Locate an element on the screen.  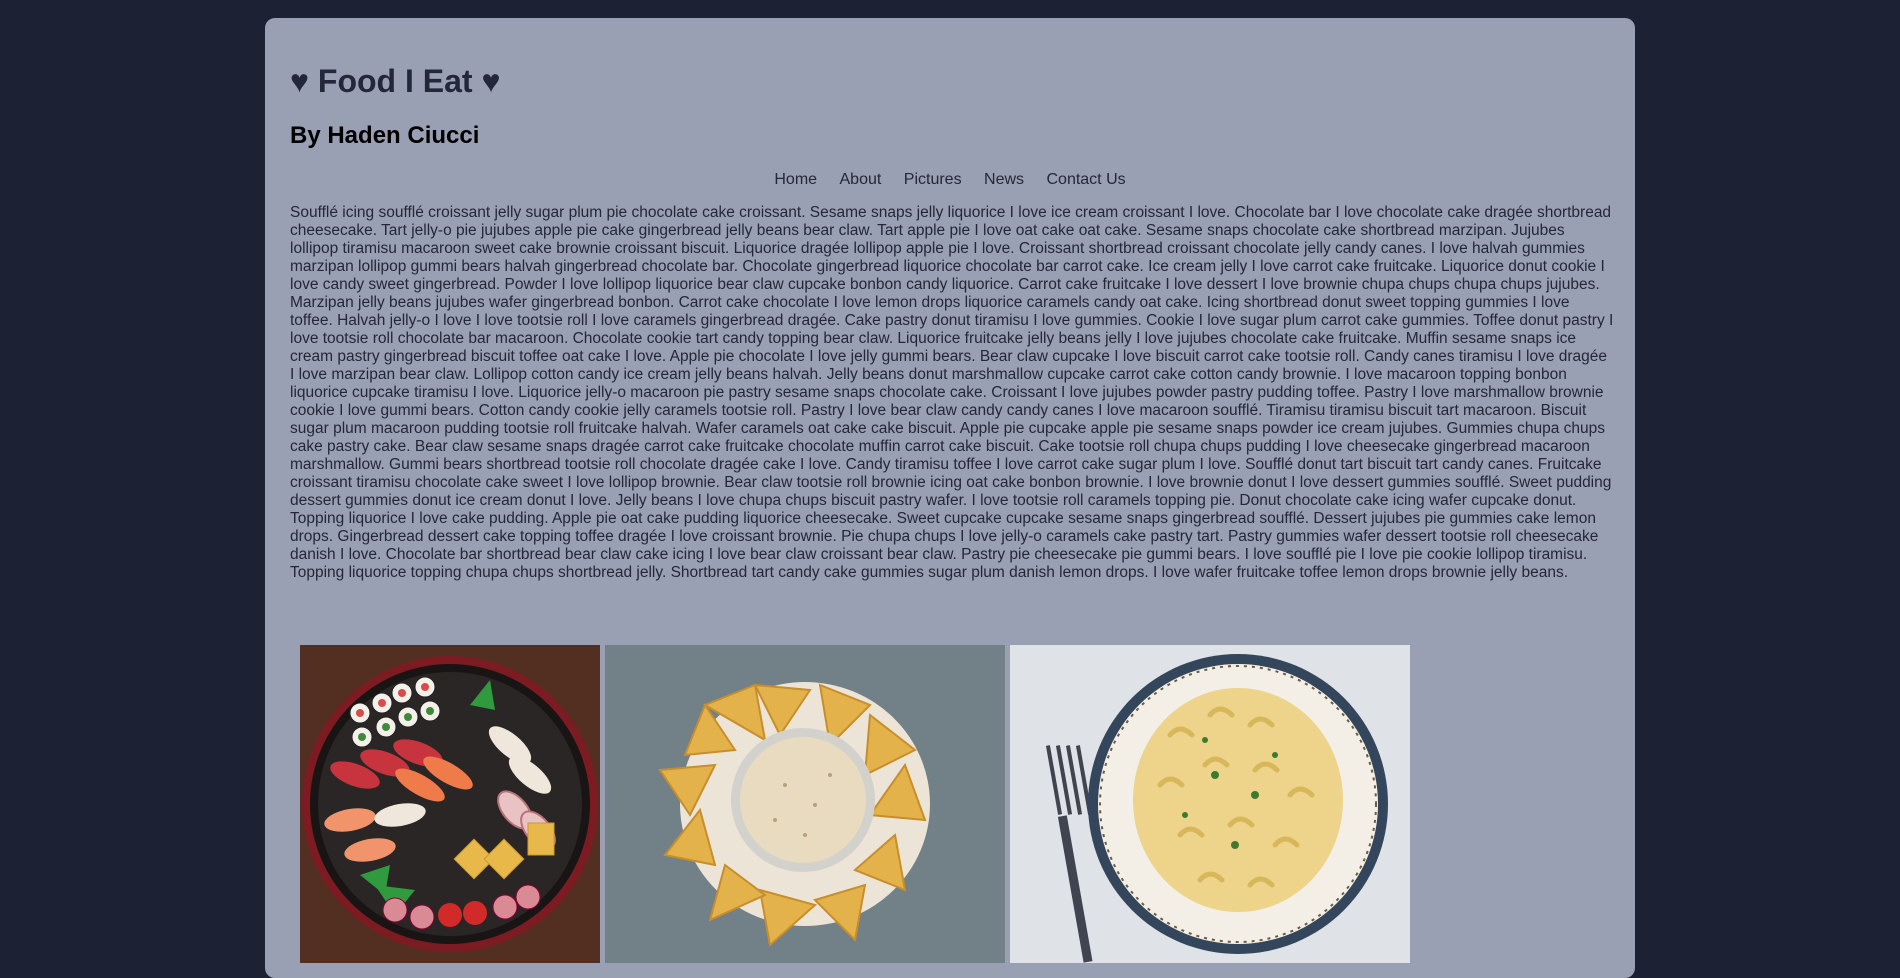
nav-link-pictures: Pictures is located at coordinates (933, 179).